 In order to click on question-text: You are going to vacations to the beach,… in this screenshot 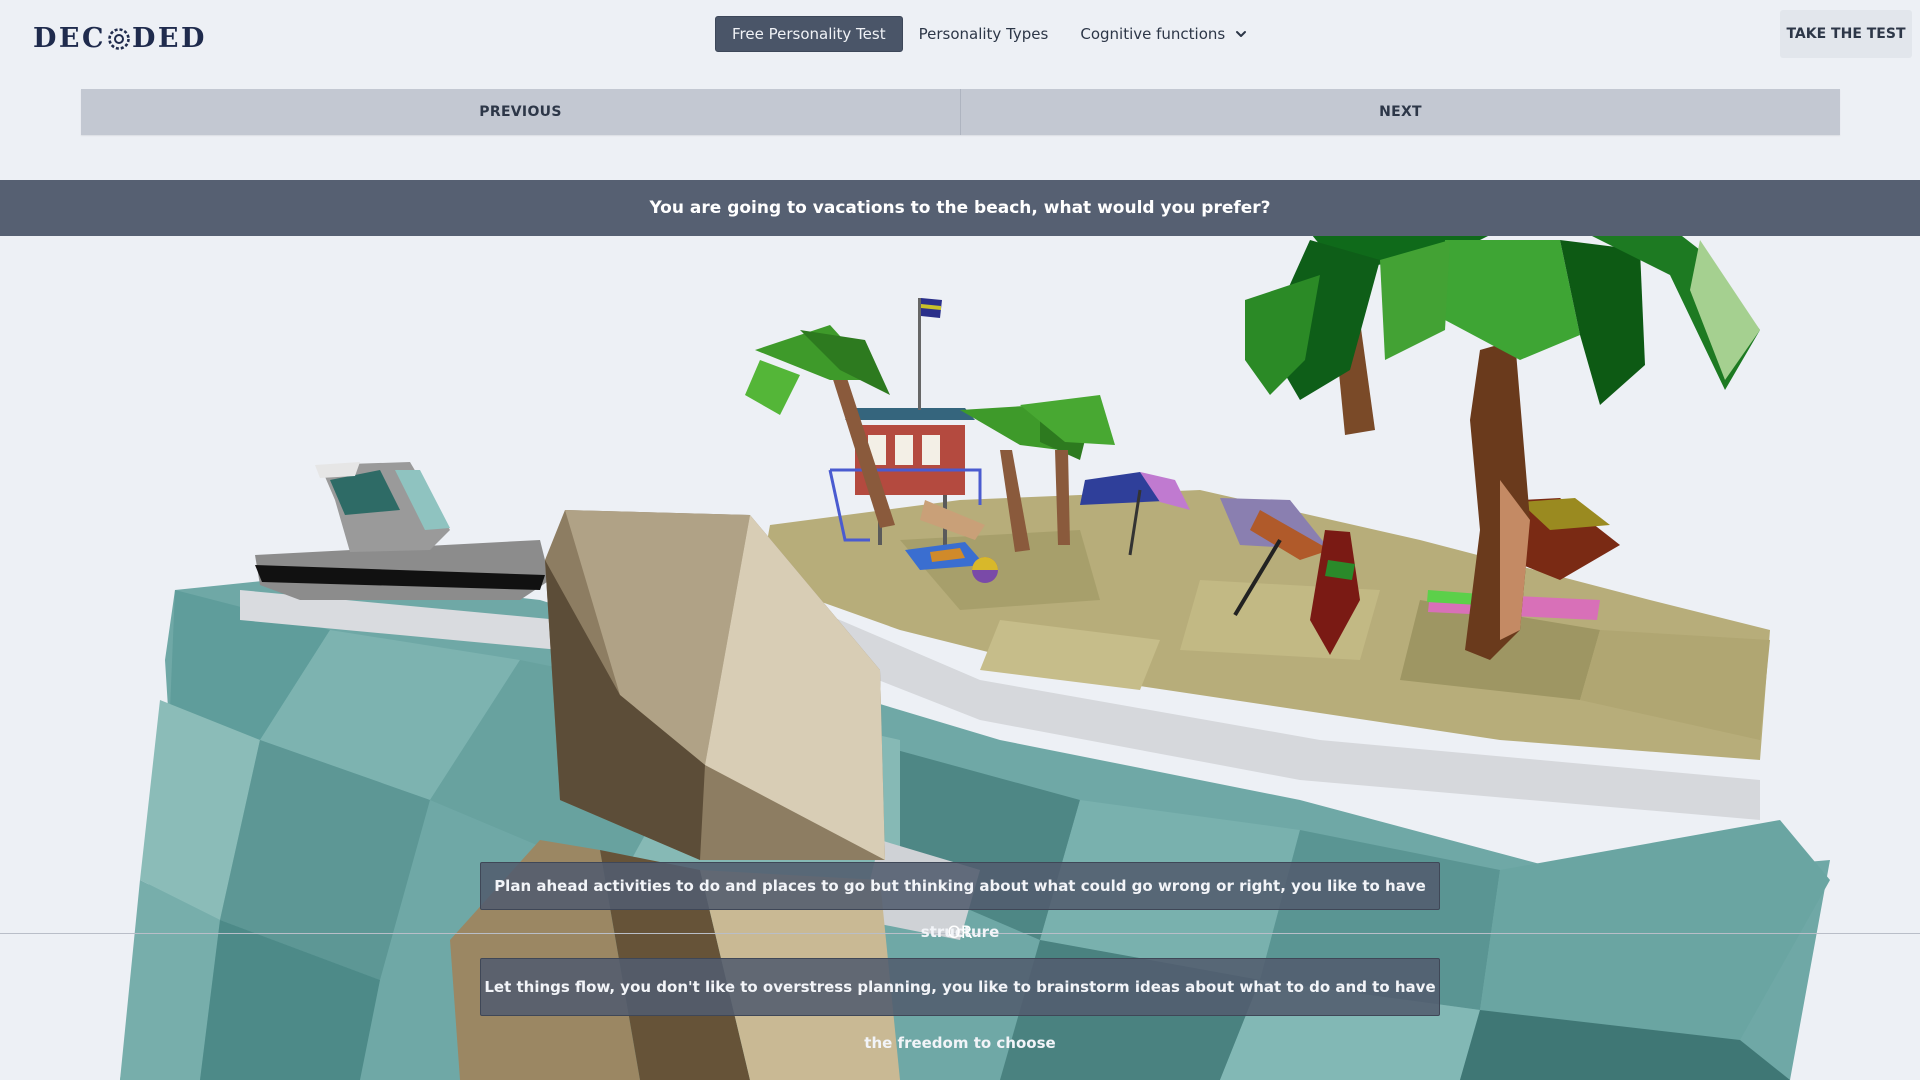, I will do `click(960, 208)`.